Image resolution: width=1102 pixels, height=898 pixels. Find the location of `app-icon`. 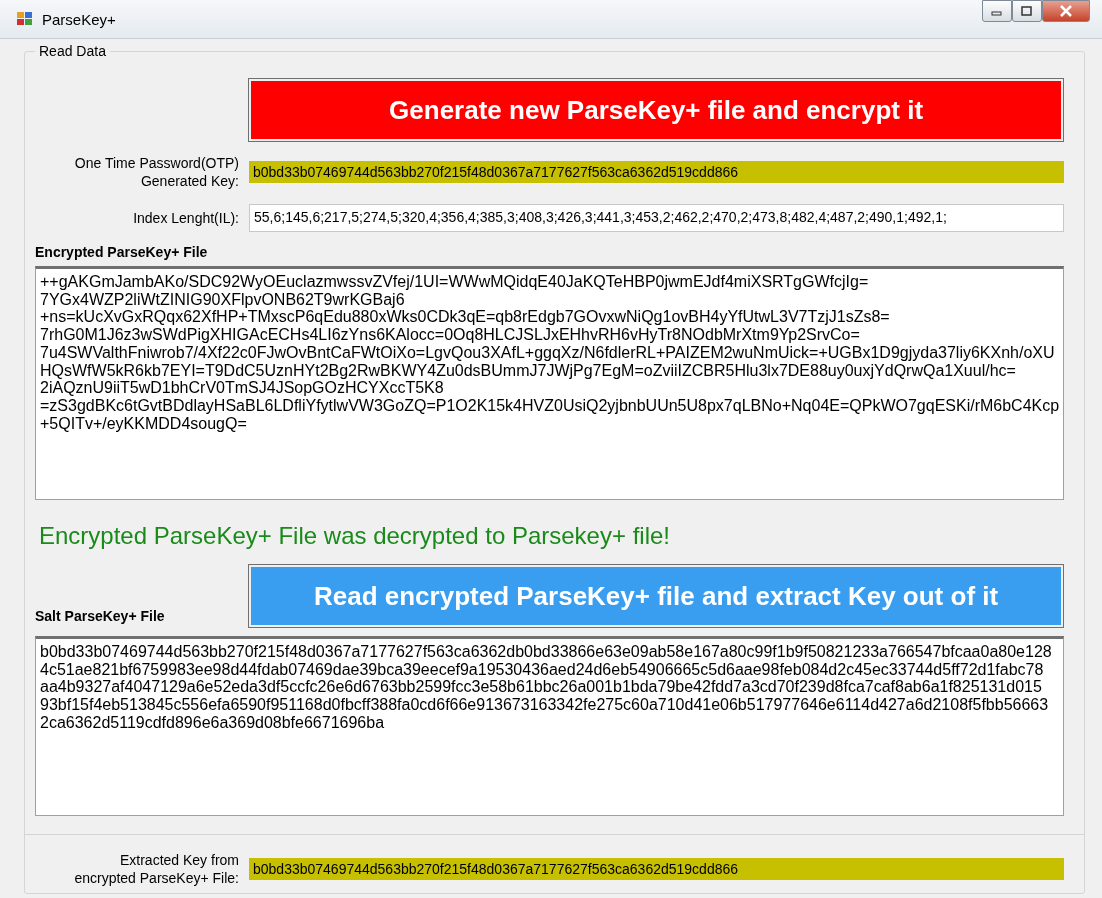

app-icon is located at coordinates (25, 19).